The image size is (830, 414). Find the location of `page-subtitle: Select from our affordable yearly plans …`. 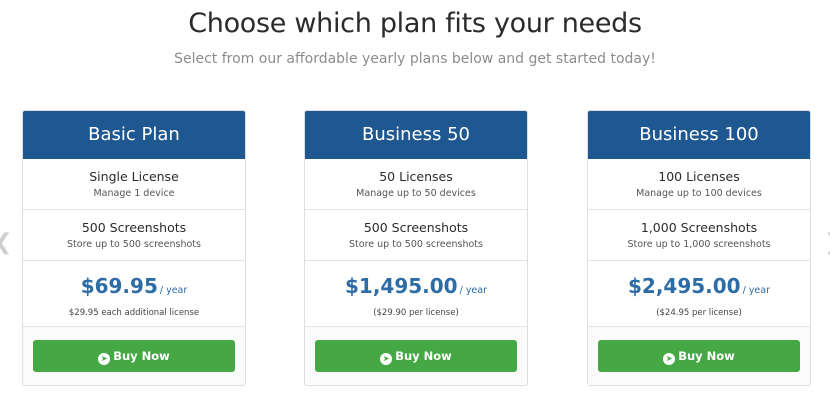

page-subtitle: Select from our affordable yearly plans … is located at coordinates (415, 59).